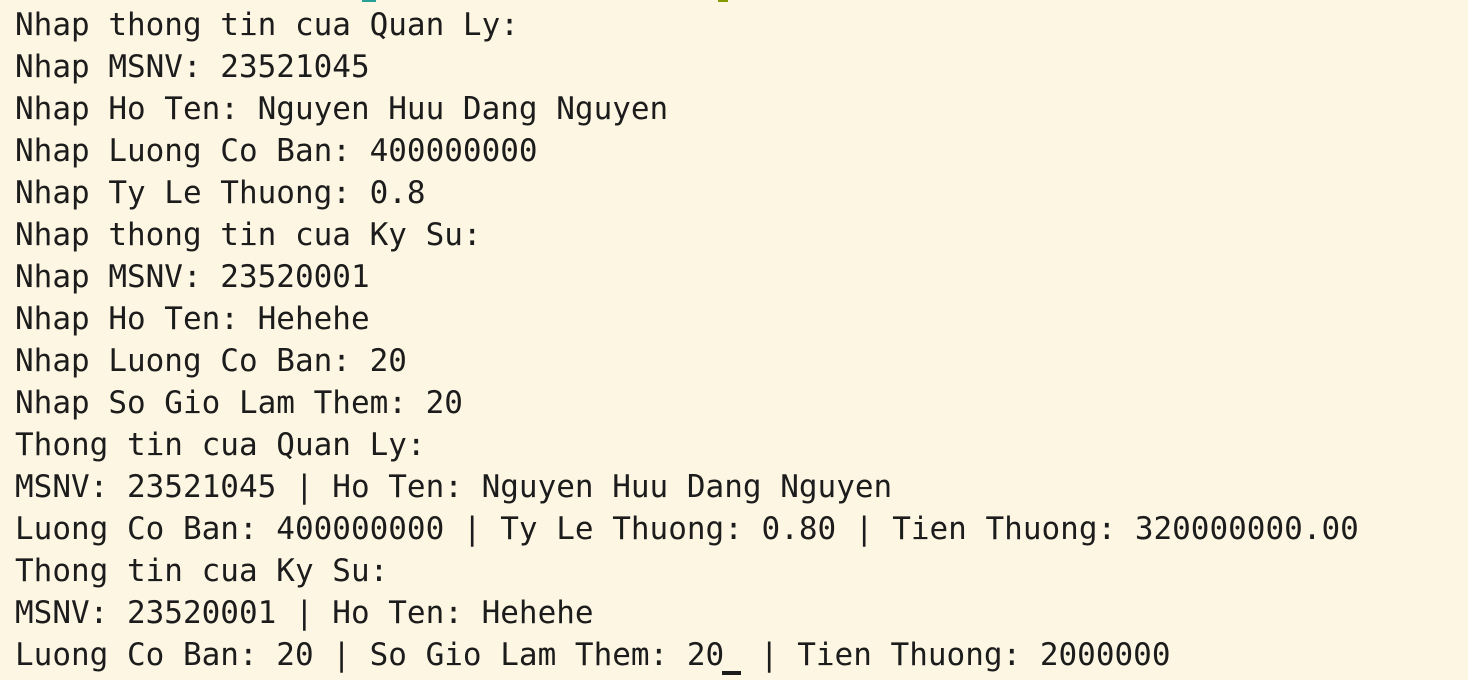 The image size is (1468, 680). Describe the element at coordinates (192, 67) in the screenshot. I see `output-line: Nhap MSNV: 23521045` at that location.